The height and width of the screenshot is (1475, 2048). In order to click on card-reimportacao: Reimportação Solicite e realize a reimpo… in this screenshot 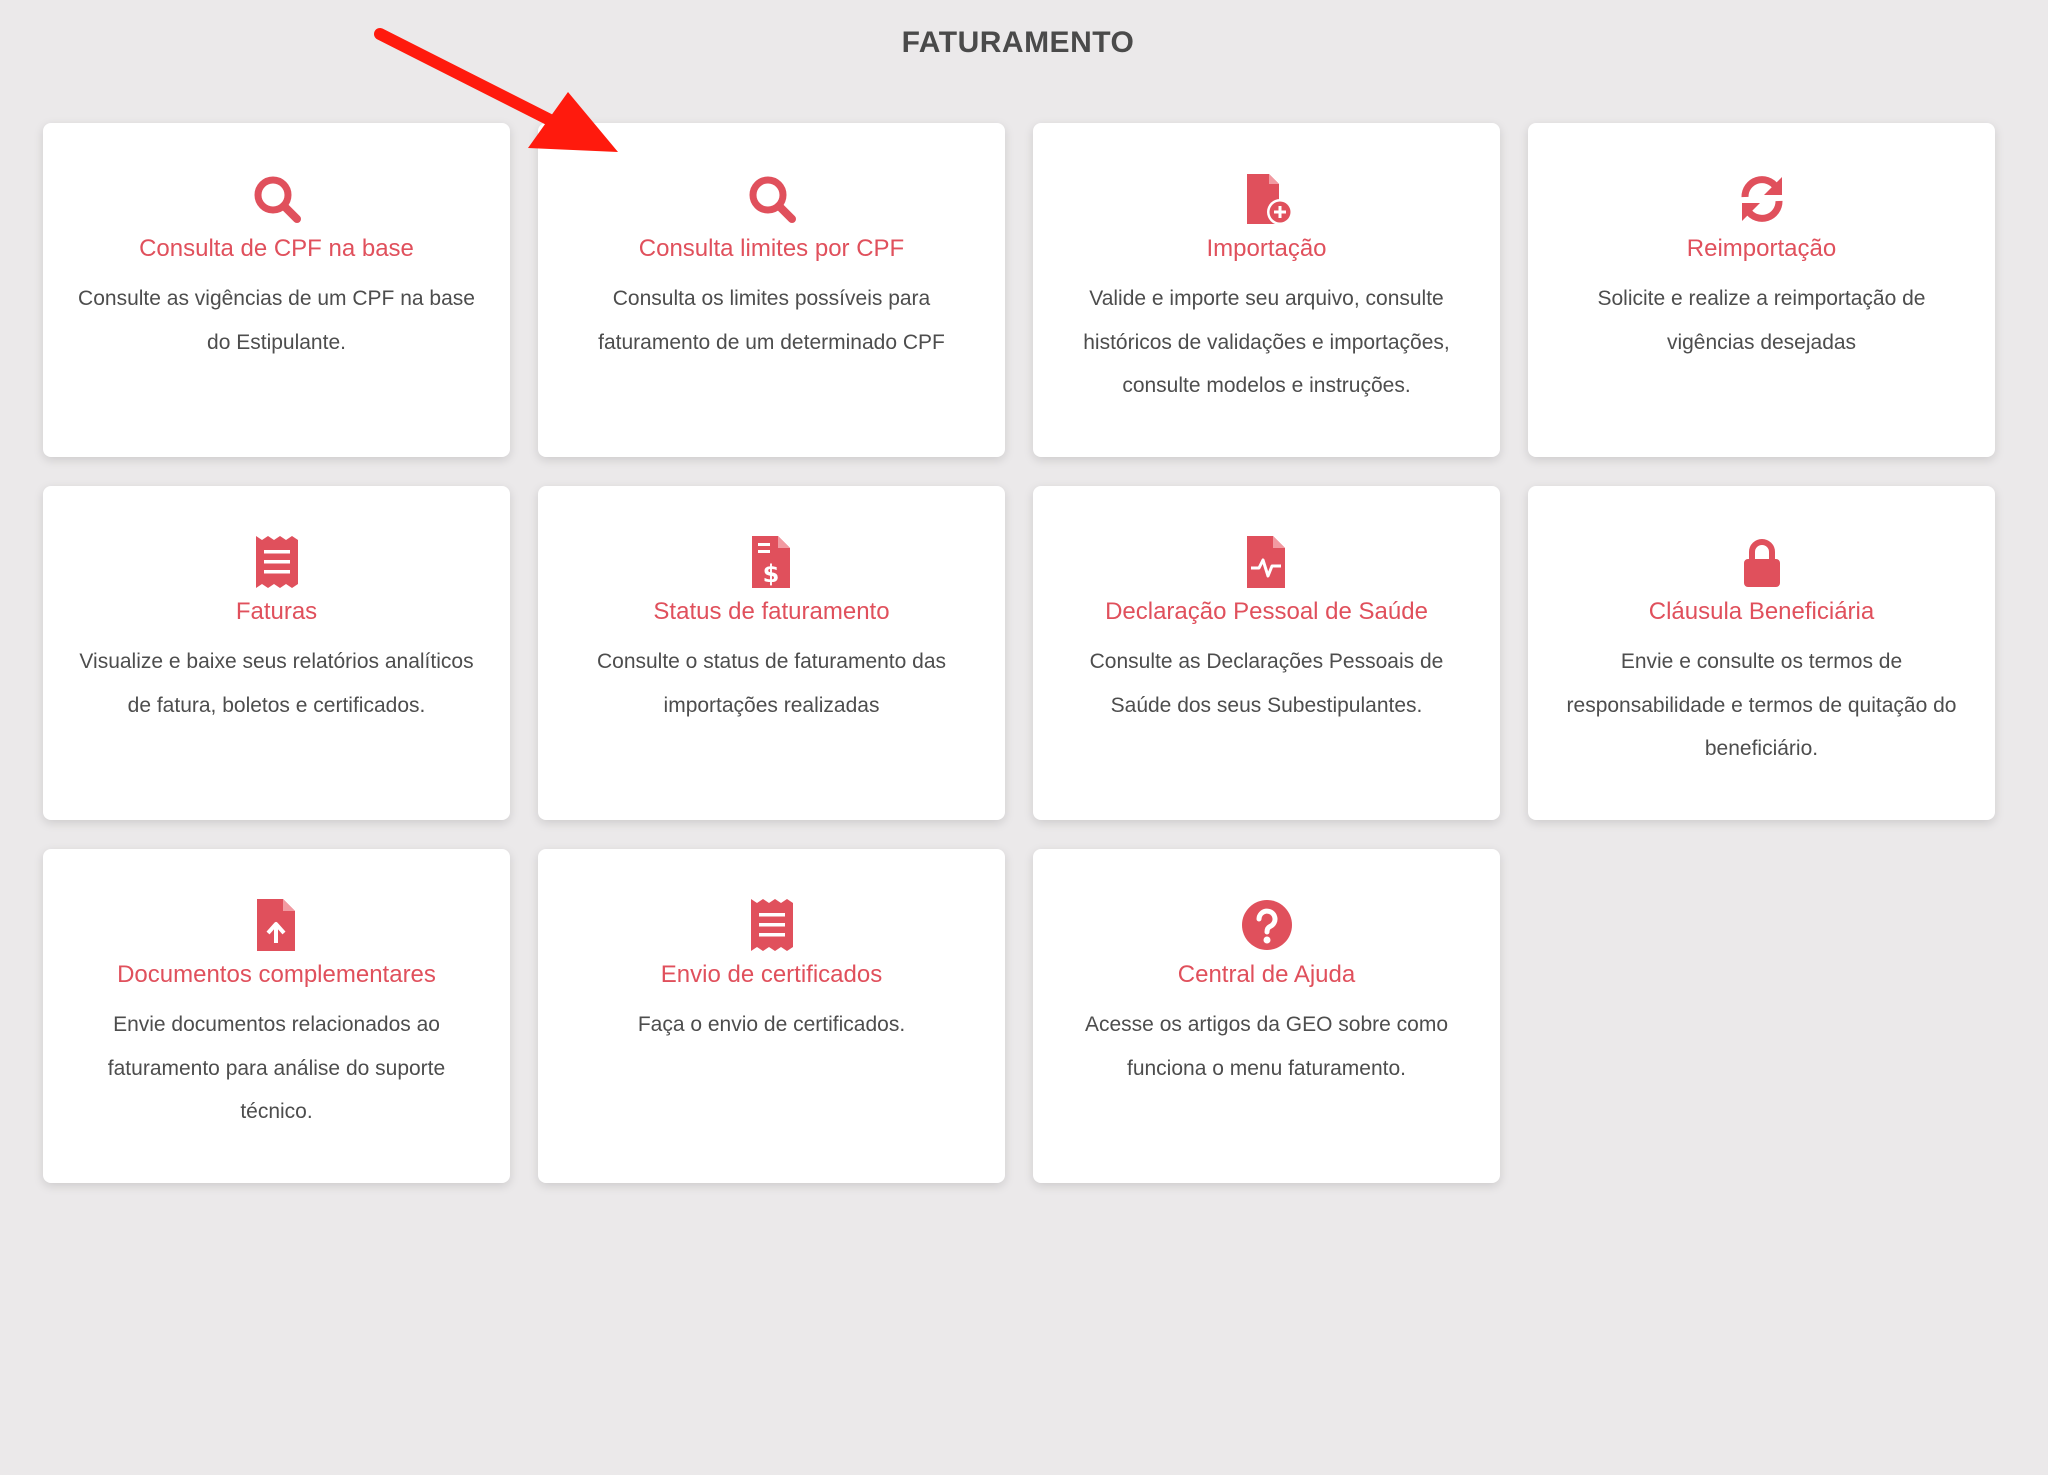, I will do `click(1761, 290)`.